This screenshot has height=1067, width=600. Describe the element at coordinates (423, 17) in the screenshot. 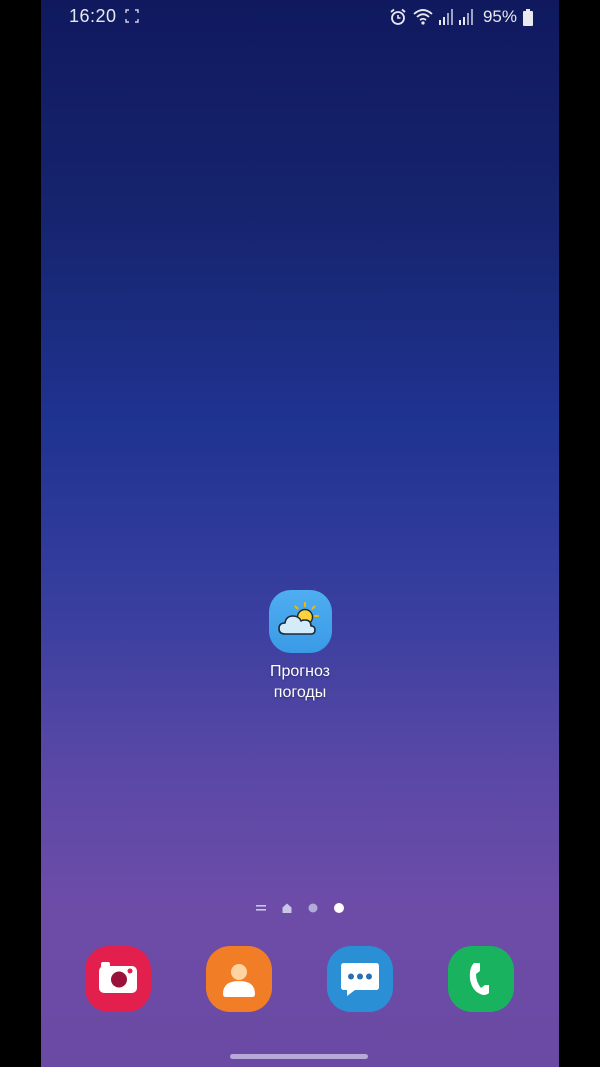

I see `wifi-icon` at that location.